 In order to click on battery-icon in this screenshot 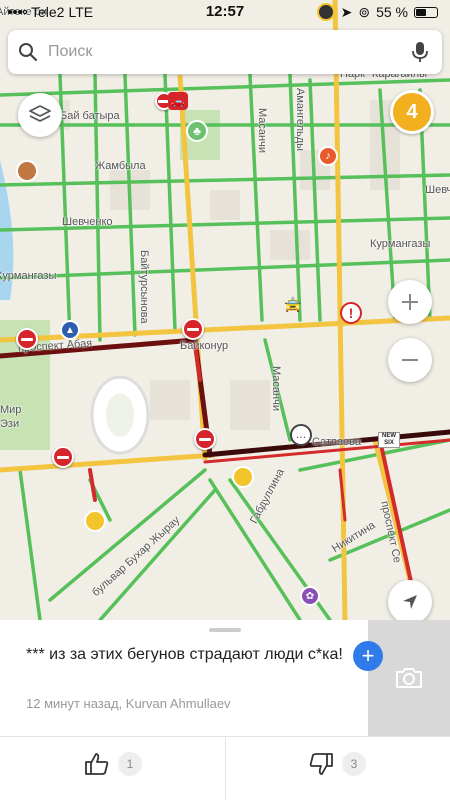, I will do `click(426, 12)`.